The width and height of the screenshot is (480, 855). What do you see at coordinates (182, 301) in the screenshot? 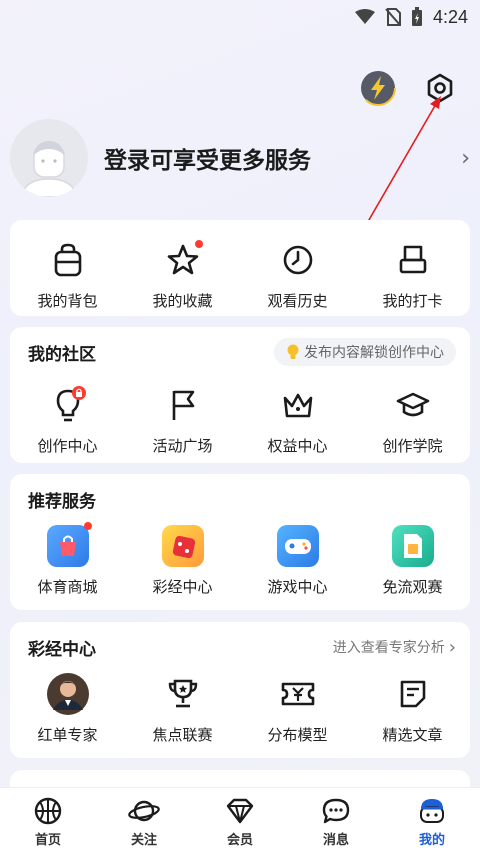
I see `quick-link-label: 我的收藏` at bounding box center [182, 301].